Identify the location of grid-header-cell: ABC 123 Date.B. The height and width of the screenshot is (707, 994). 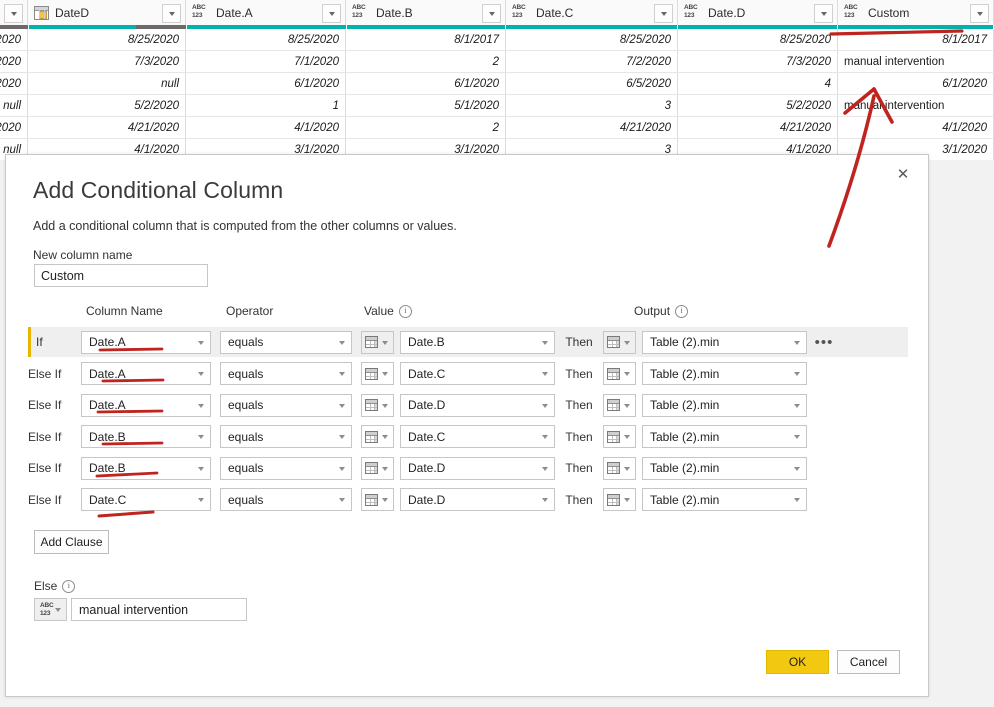
(426, 12).